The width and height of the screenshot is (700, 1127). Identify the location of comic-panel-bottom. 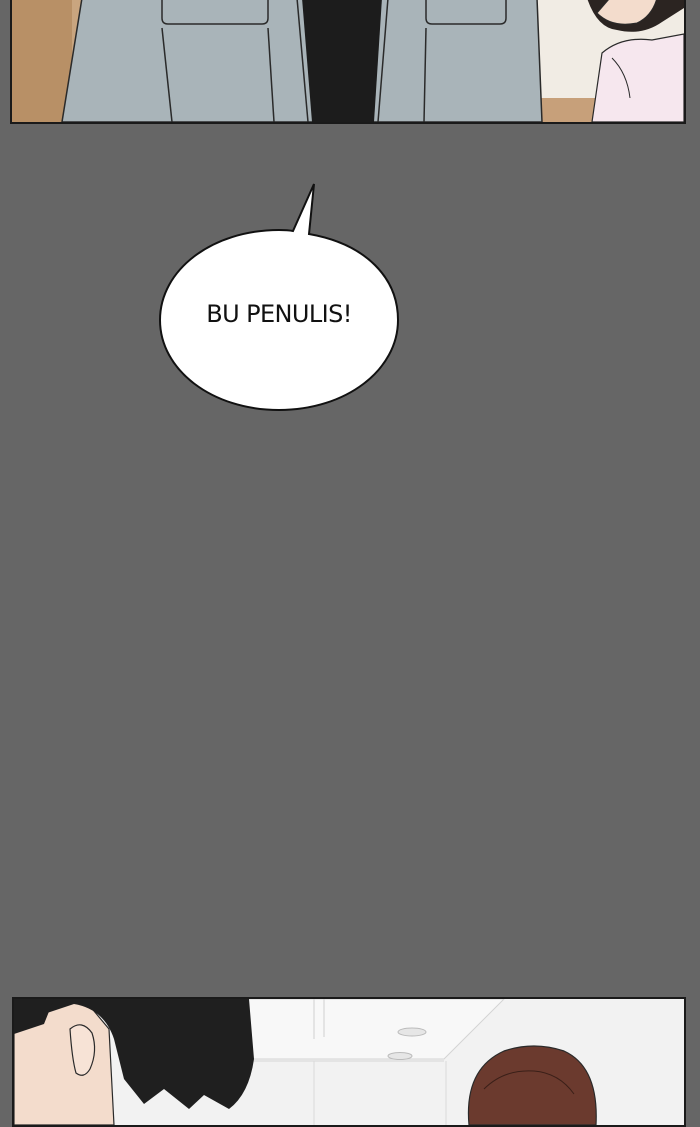
(349, 1062).